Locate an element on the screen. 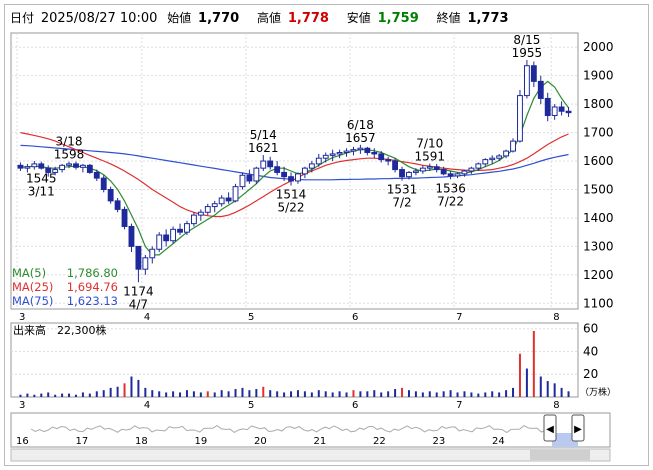  legend-value: 1,623.13 is located at coordinates (92, 301).